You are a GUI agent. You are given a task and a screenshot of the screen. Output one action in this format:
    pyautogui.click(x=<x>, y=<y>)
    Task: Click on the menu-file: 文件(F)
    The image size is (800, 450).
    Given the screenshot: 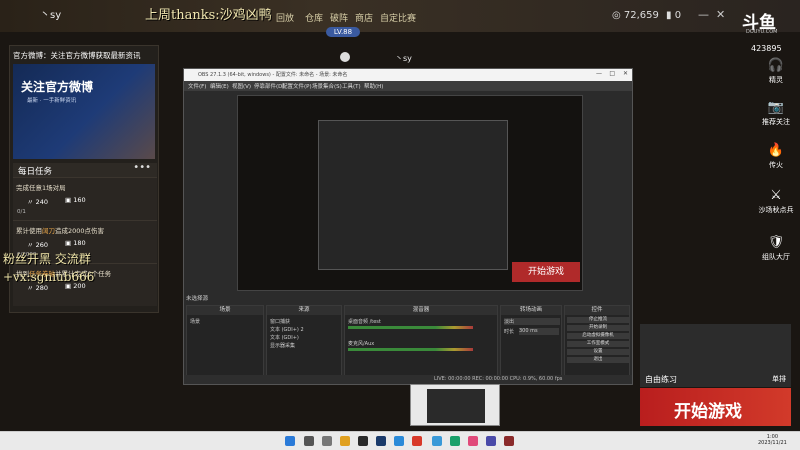 What is the action you would take?
    pyautogui.click(x=197, y=86)
    